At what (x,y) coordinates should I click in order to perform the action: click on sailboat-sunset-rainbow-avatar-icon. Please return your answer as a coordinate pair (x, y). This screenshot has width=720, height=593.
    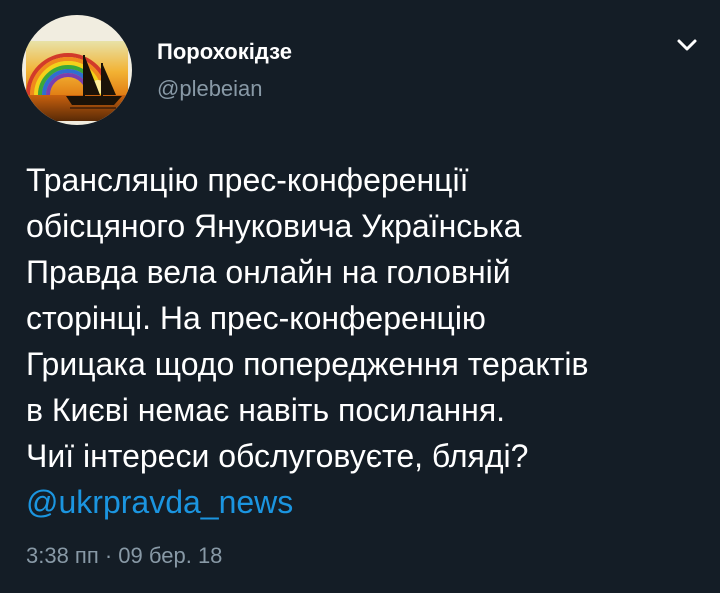
    Looking at the image, I should click on (77, 70).